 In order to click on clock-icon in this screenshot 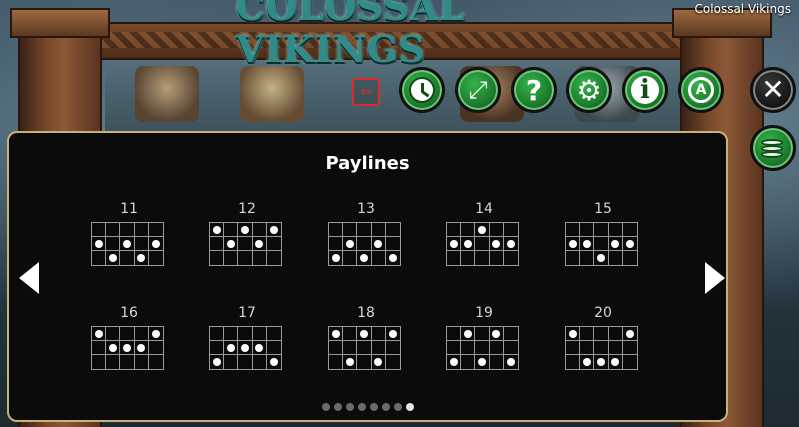, I will do `click(422, 90)`.